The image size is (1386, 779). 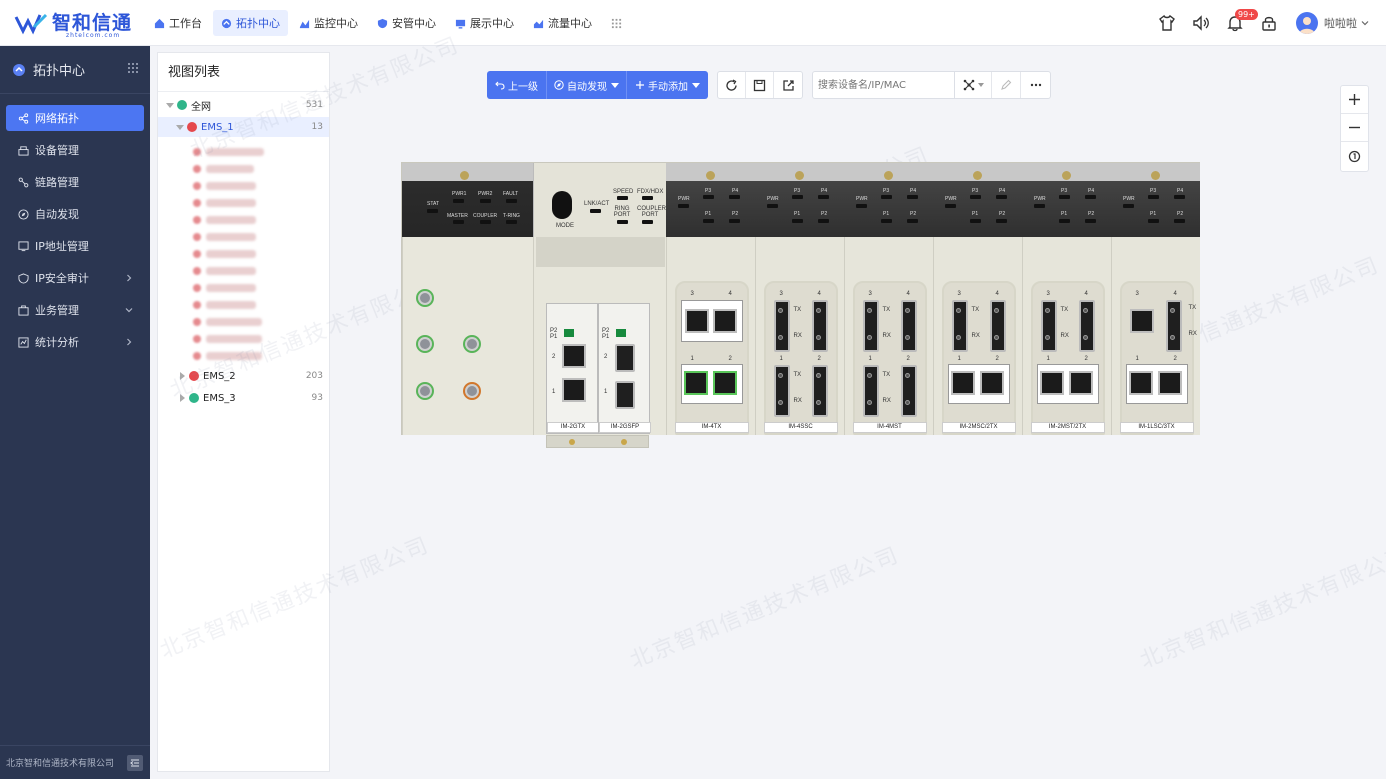 What do you see at coordinates (889, 355) in the screenshot?
I see `card-face: 3 4 TX RX 1 2 TX RX` at bounding box center [889, 355].